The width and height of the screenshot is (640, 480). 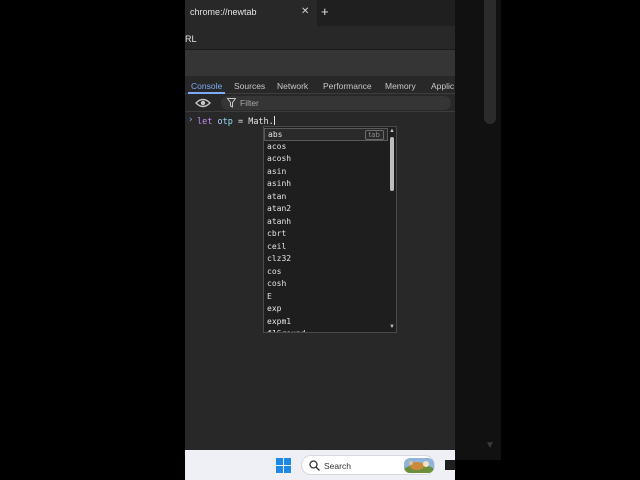 What do you see at coordinates (326, 259) in the screenshot?
I see `autocomplete-item: clz32` at bounding box center [326, 259].